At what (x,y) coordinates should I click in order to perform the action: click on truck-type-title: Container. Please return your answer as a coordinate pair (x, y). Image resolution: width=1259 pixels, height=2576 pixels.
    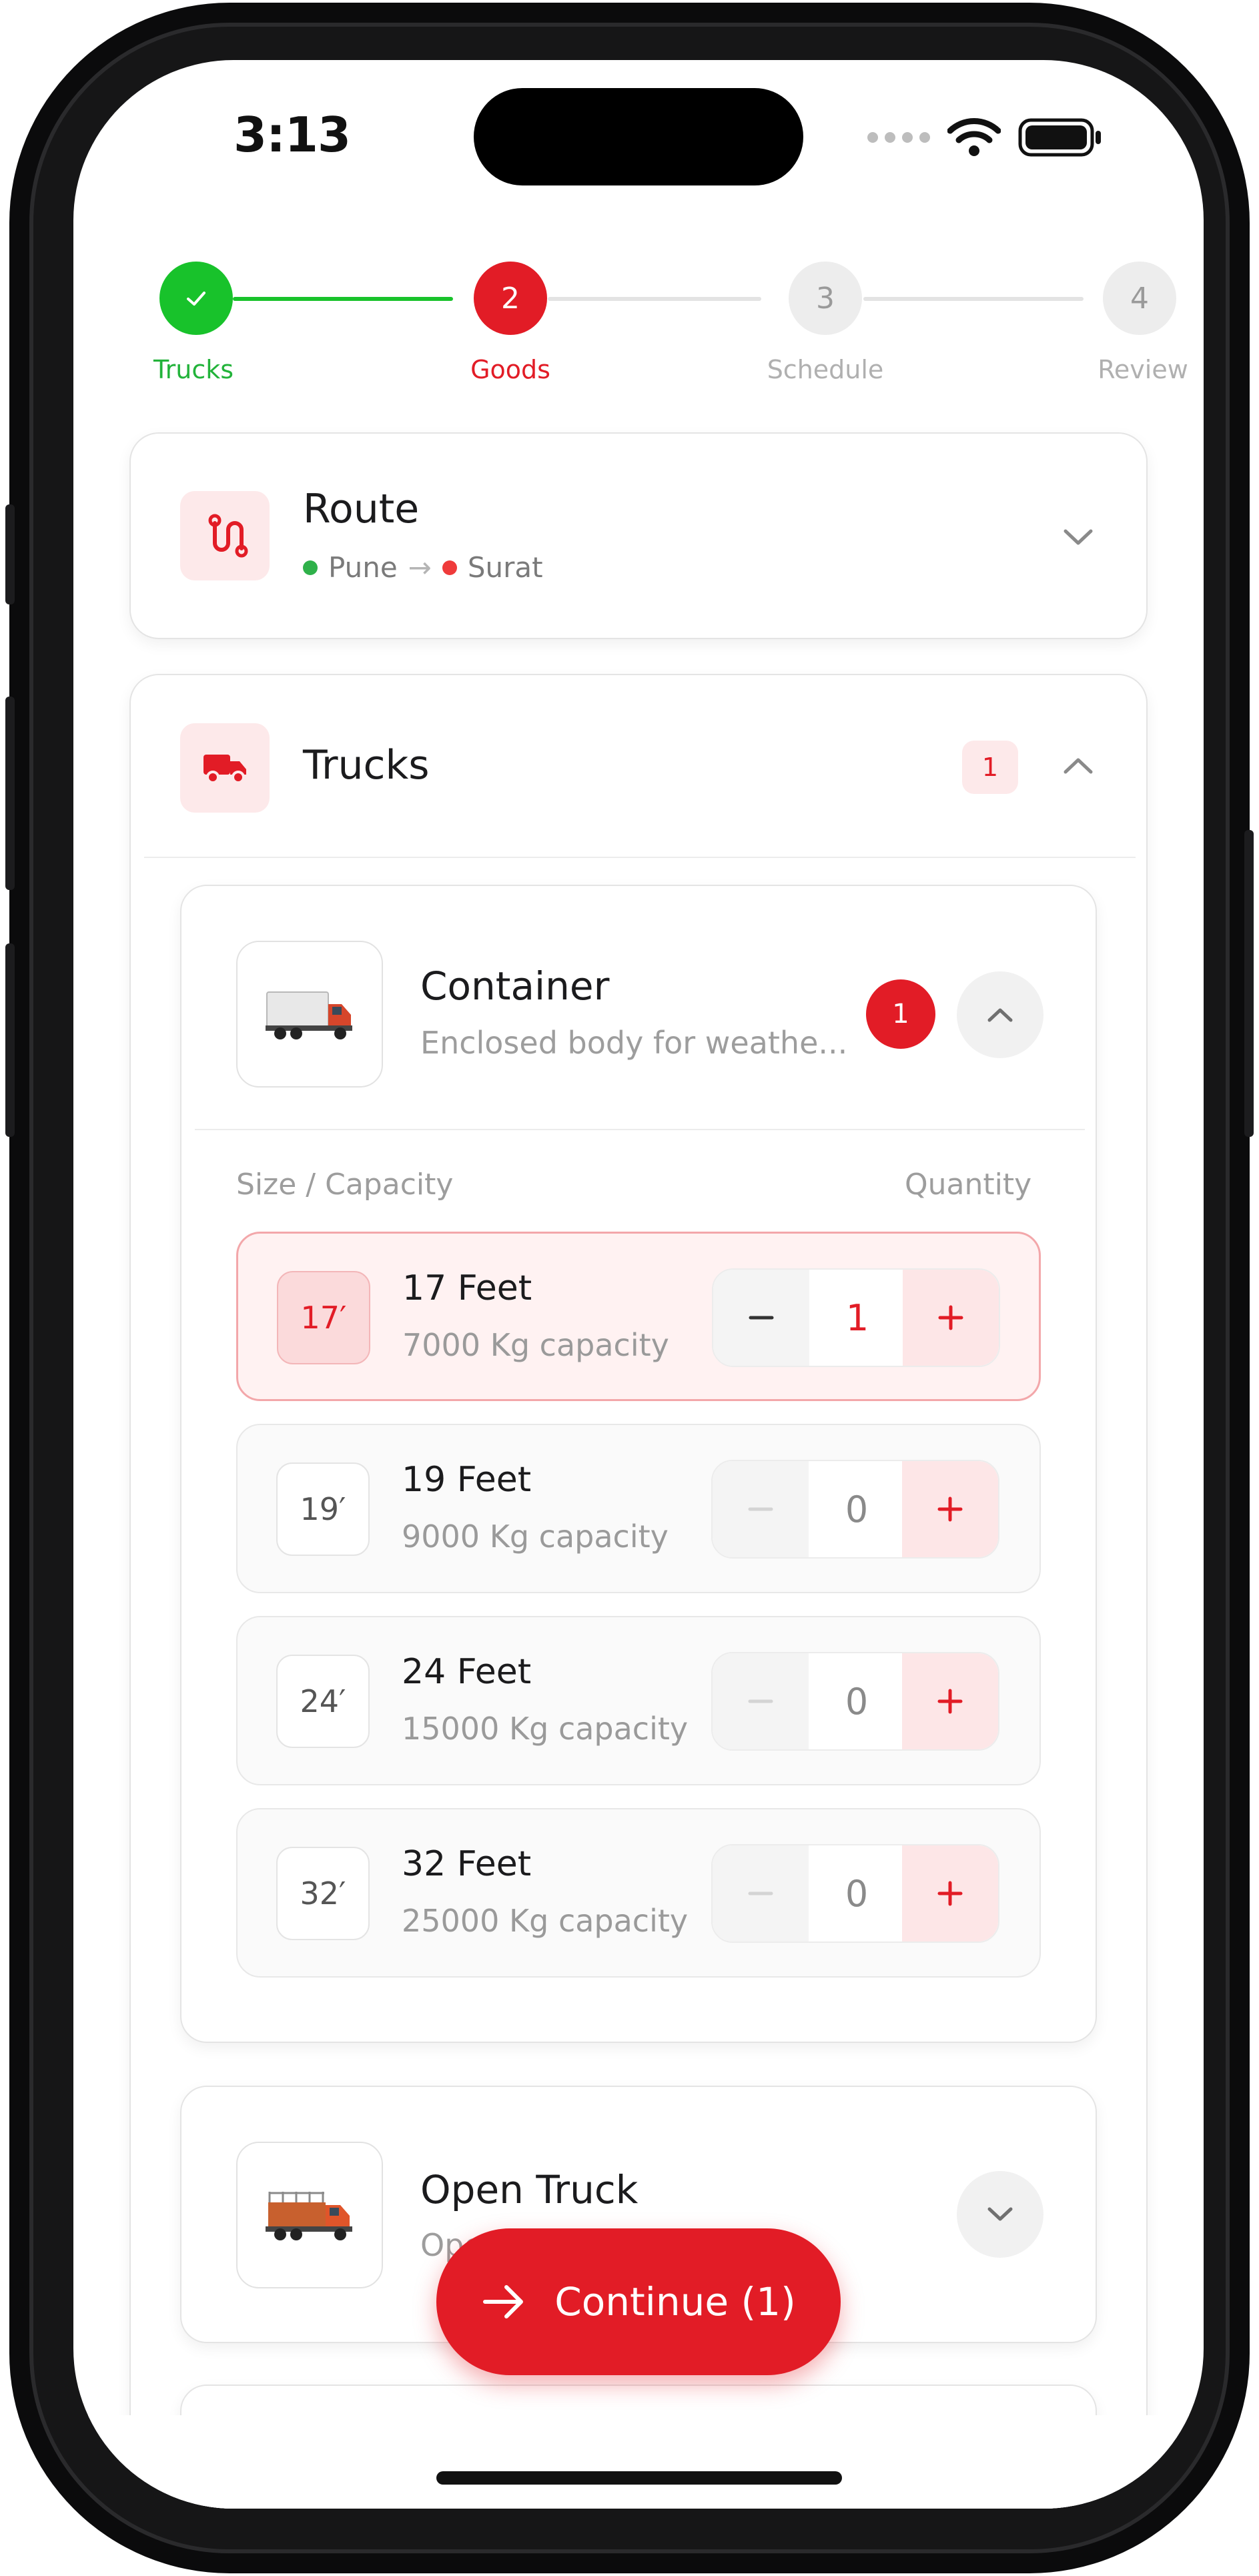
    Looking at the image, I should click on (515, 986).